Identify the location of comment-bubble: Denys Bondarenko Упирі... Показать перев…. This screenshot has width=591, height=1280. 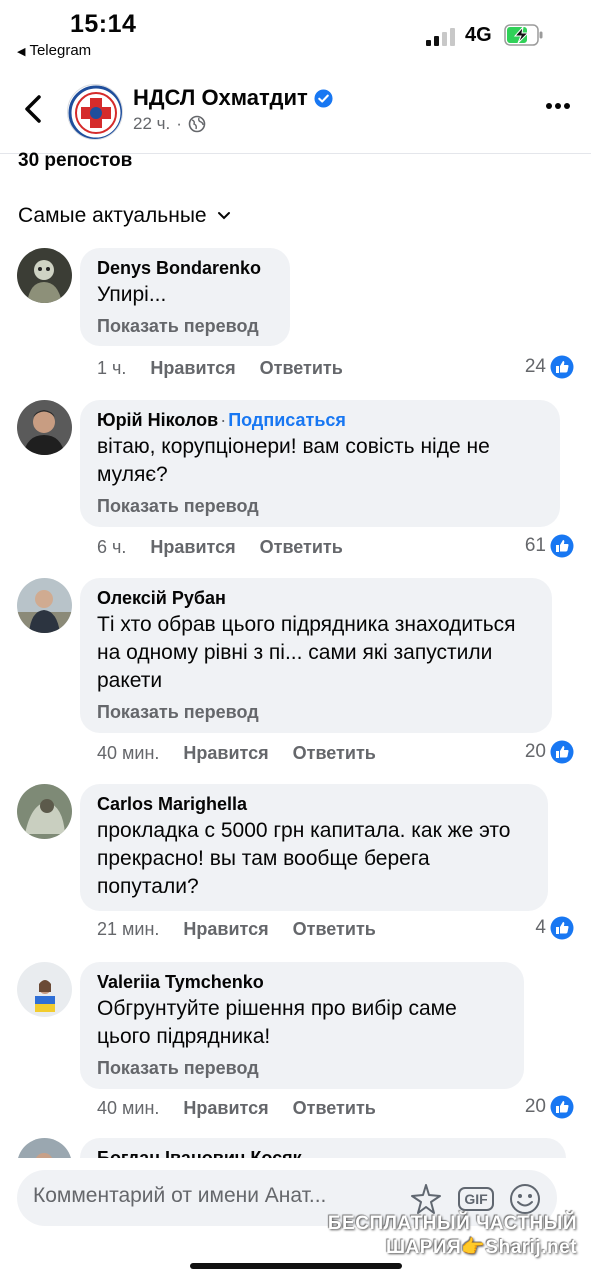
(185, 297).